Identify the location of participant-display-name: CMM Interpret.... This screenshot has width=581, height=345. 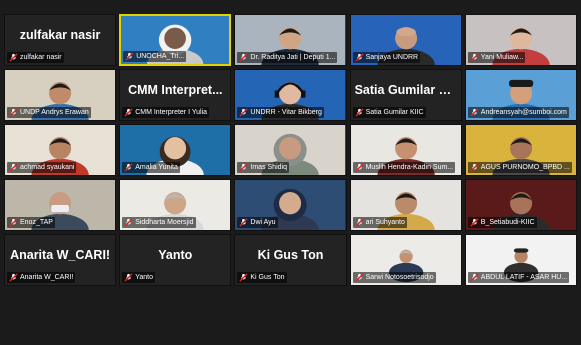
(175, 90).